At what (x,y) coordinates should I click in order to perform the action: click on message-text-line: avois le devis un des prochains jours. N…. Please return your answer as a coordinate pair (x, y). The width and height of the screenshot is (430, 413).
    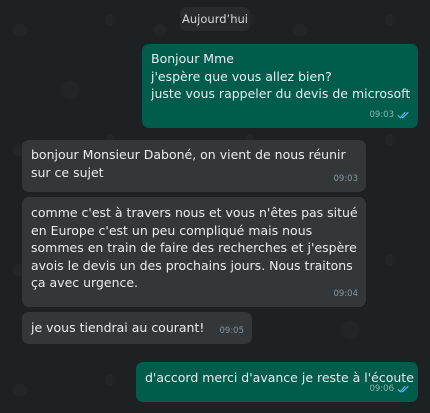
    Looking at the image, I should click on (192, 265).